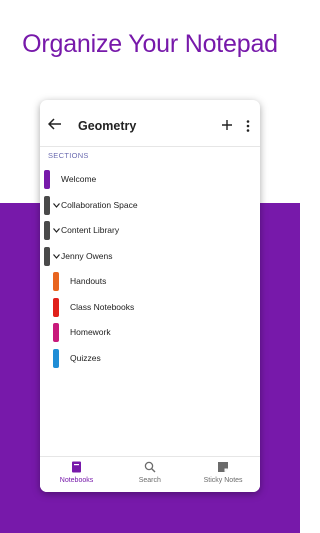 Image resolution: width=320 pixels, height=533 pixels. Describe the element at coordinates (150, 207) in the screenshot. I see `section-item: Collaboration Space` at that location.